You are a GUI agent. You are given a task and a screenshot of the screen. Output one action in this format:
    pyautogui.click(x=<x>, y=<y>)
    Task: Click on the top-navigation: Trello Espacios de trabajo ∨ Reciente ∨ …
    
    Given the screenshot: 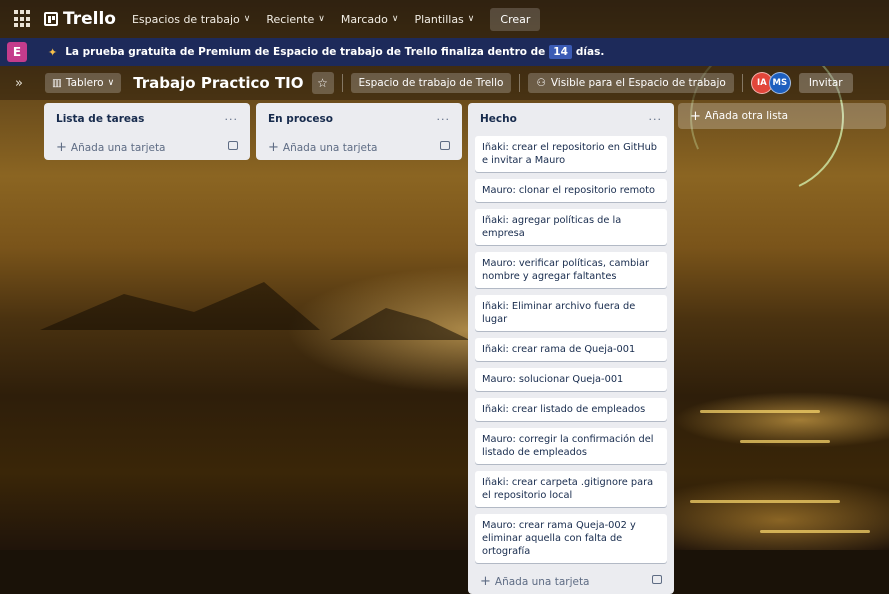 What is the action you would take?
    pyautogui.click(x=444, y=19)
    